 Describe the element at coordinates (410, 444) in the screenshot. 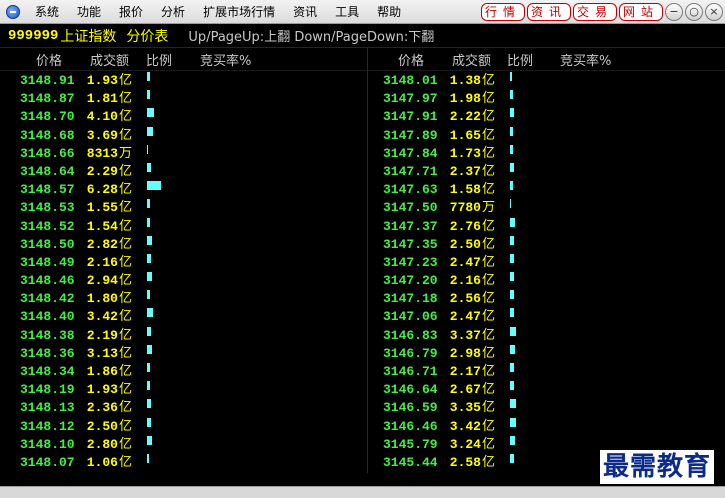

I see `price-cell: 3145.79` at that location.